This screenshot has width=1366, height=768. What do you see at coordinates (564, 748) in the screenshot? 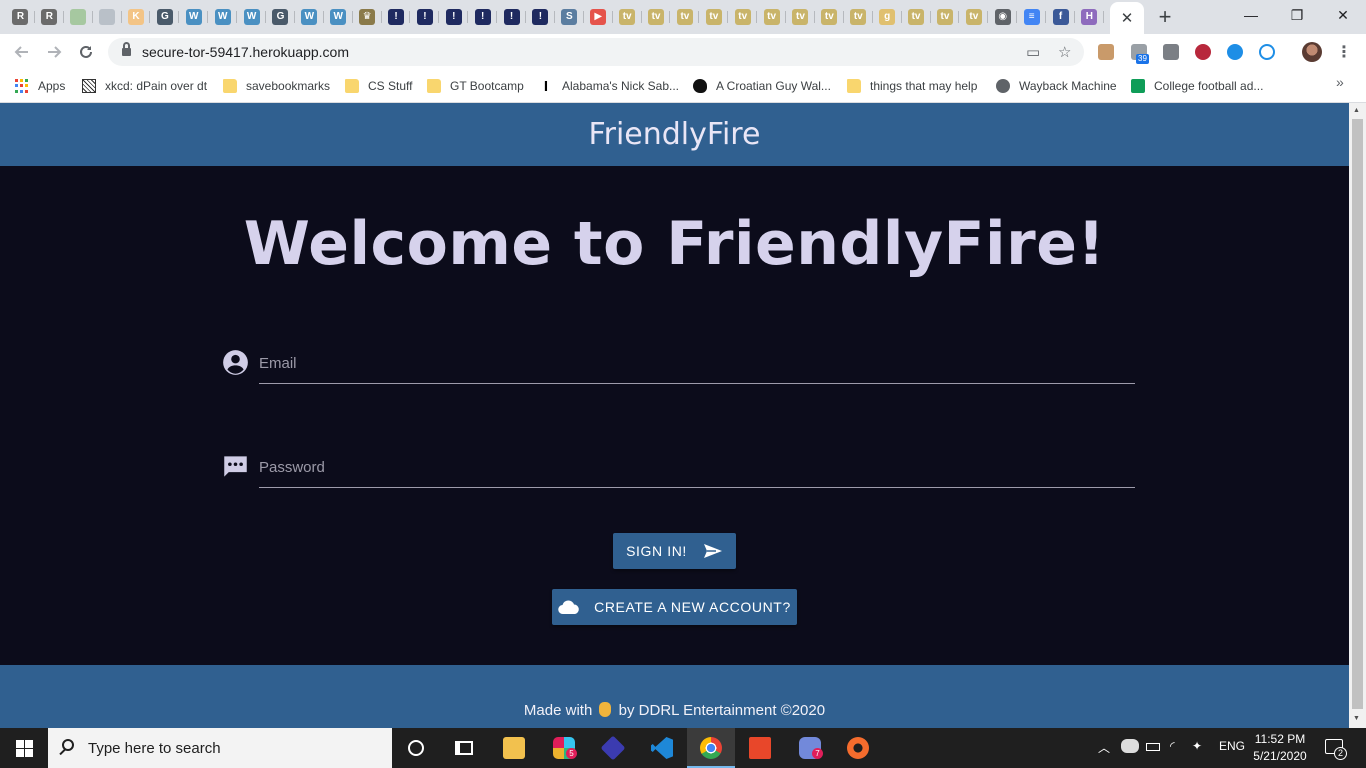
I see `slack-app: 5` at bounding box center [564, 748].